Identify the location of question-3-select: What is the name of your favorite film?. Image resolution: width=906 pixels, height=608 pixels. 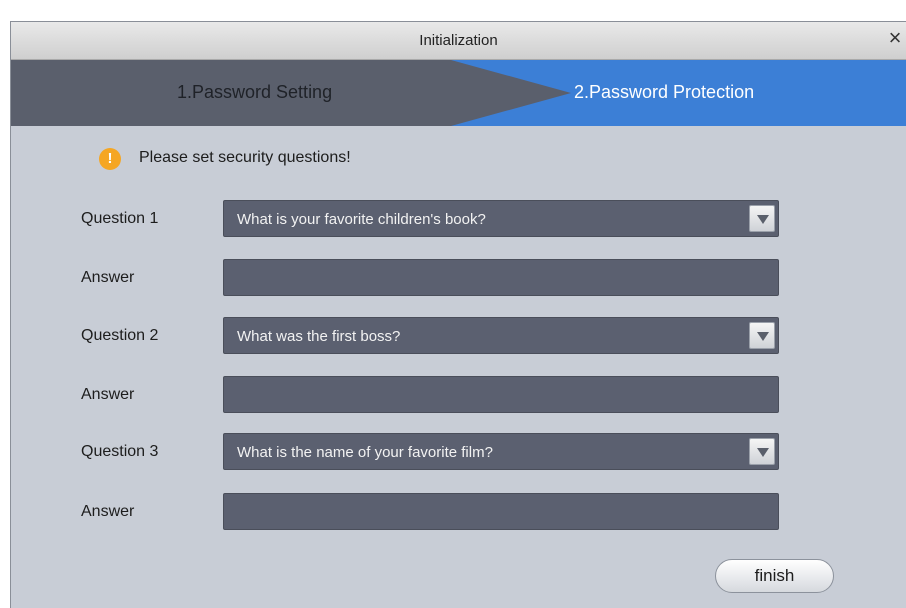
(501, 451).